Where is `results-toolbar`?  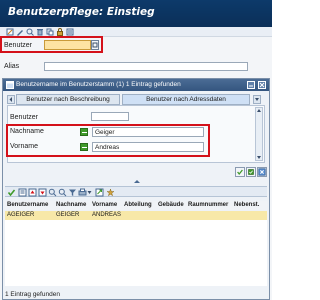
results-toolbar is located at coordinates (136, 191).